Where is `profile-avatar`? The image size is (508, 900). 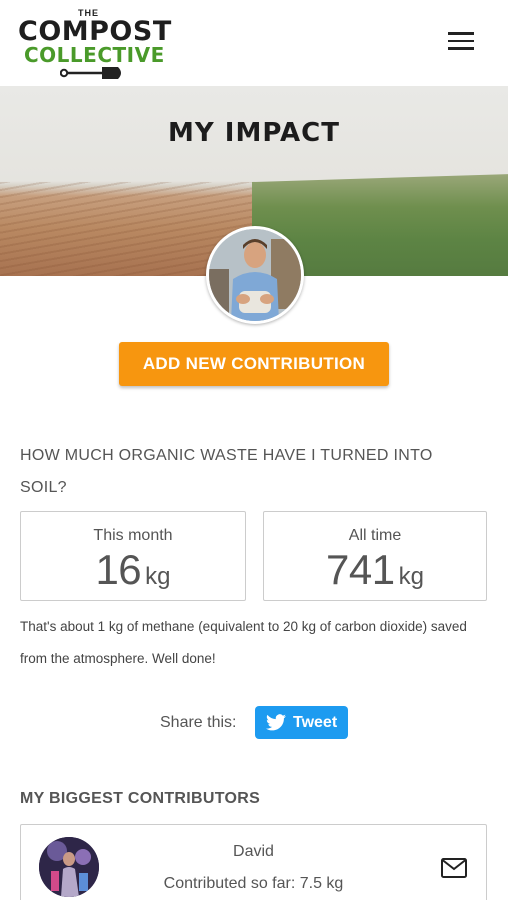
profile-avatar is located at coordinates (255, 275).